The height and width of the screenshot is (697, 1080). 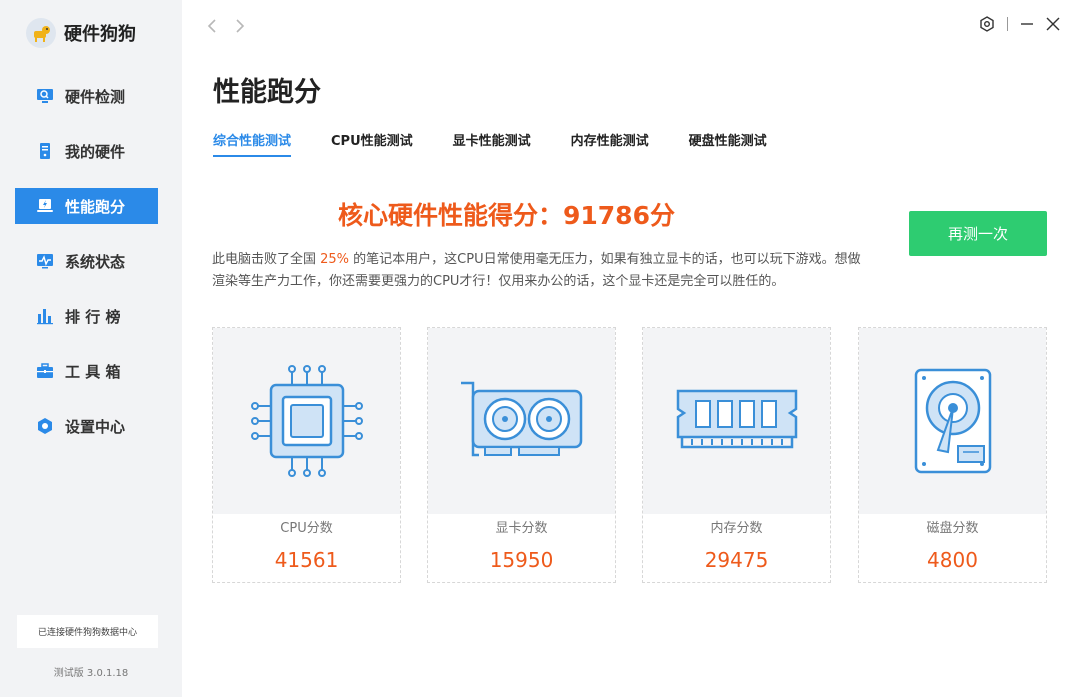 What do you see at coordinates (1007, 24) in the screenshot?
I see `divider` at bounding box center [1007, 24].